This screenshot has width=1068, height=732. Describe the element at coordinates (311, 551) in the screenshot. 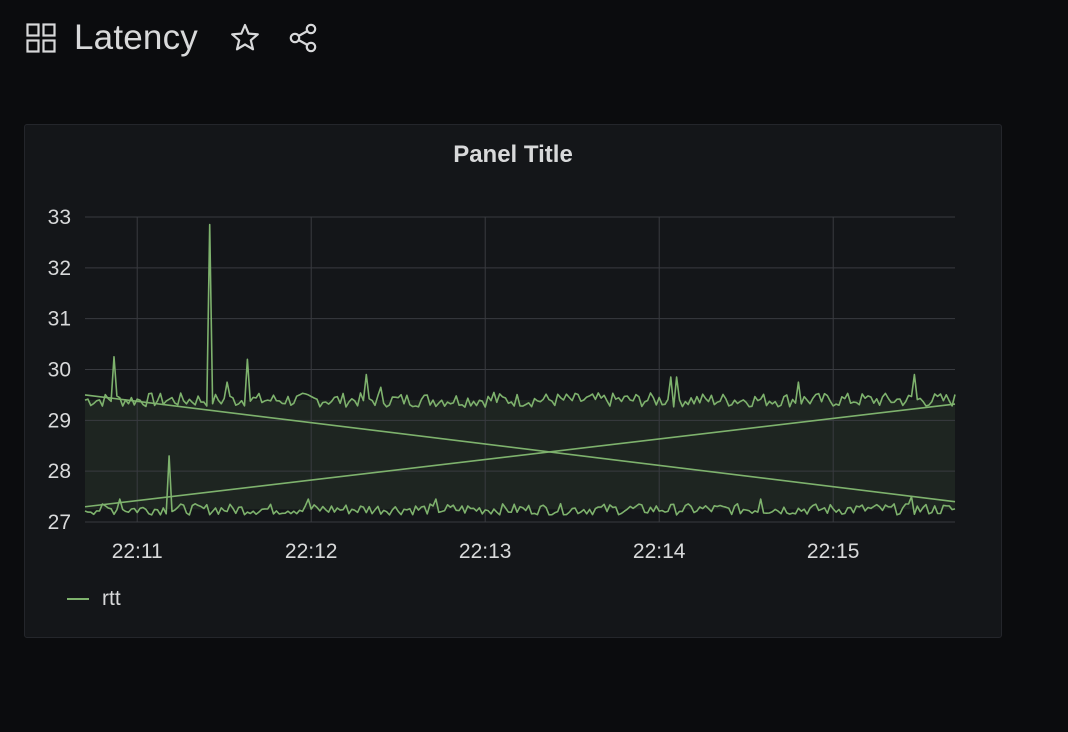

I see `x-tick-label: 22:12` at that location.